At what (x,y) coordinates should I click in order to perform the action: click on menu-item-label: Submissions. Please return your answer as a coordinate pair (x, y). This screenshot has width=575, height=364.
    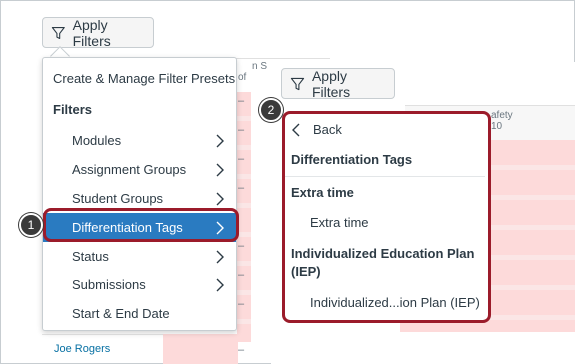
    Looking at the image, I should click on (109, 284).